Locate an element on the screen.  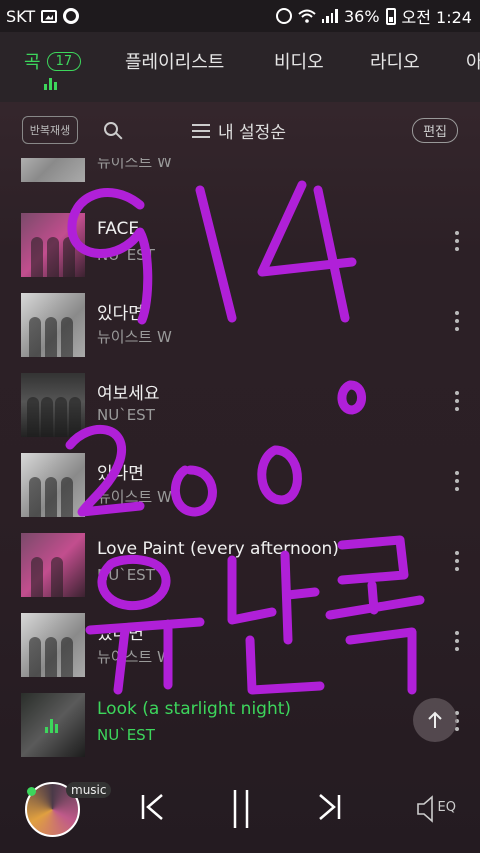
status-bar: SKT 36% 오전 1:24 is located at coordinates (240, 16).